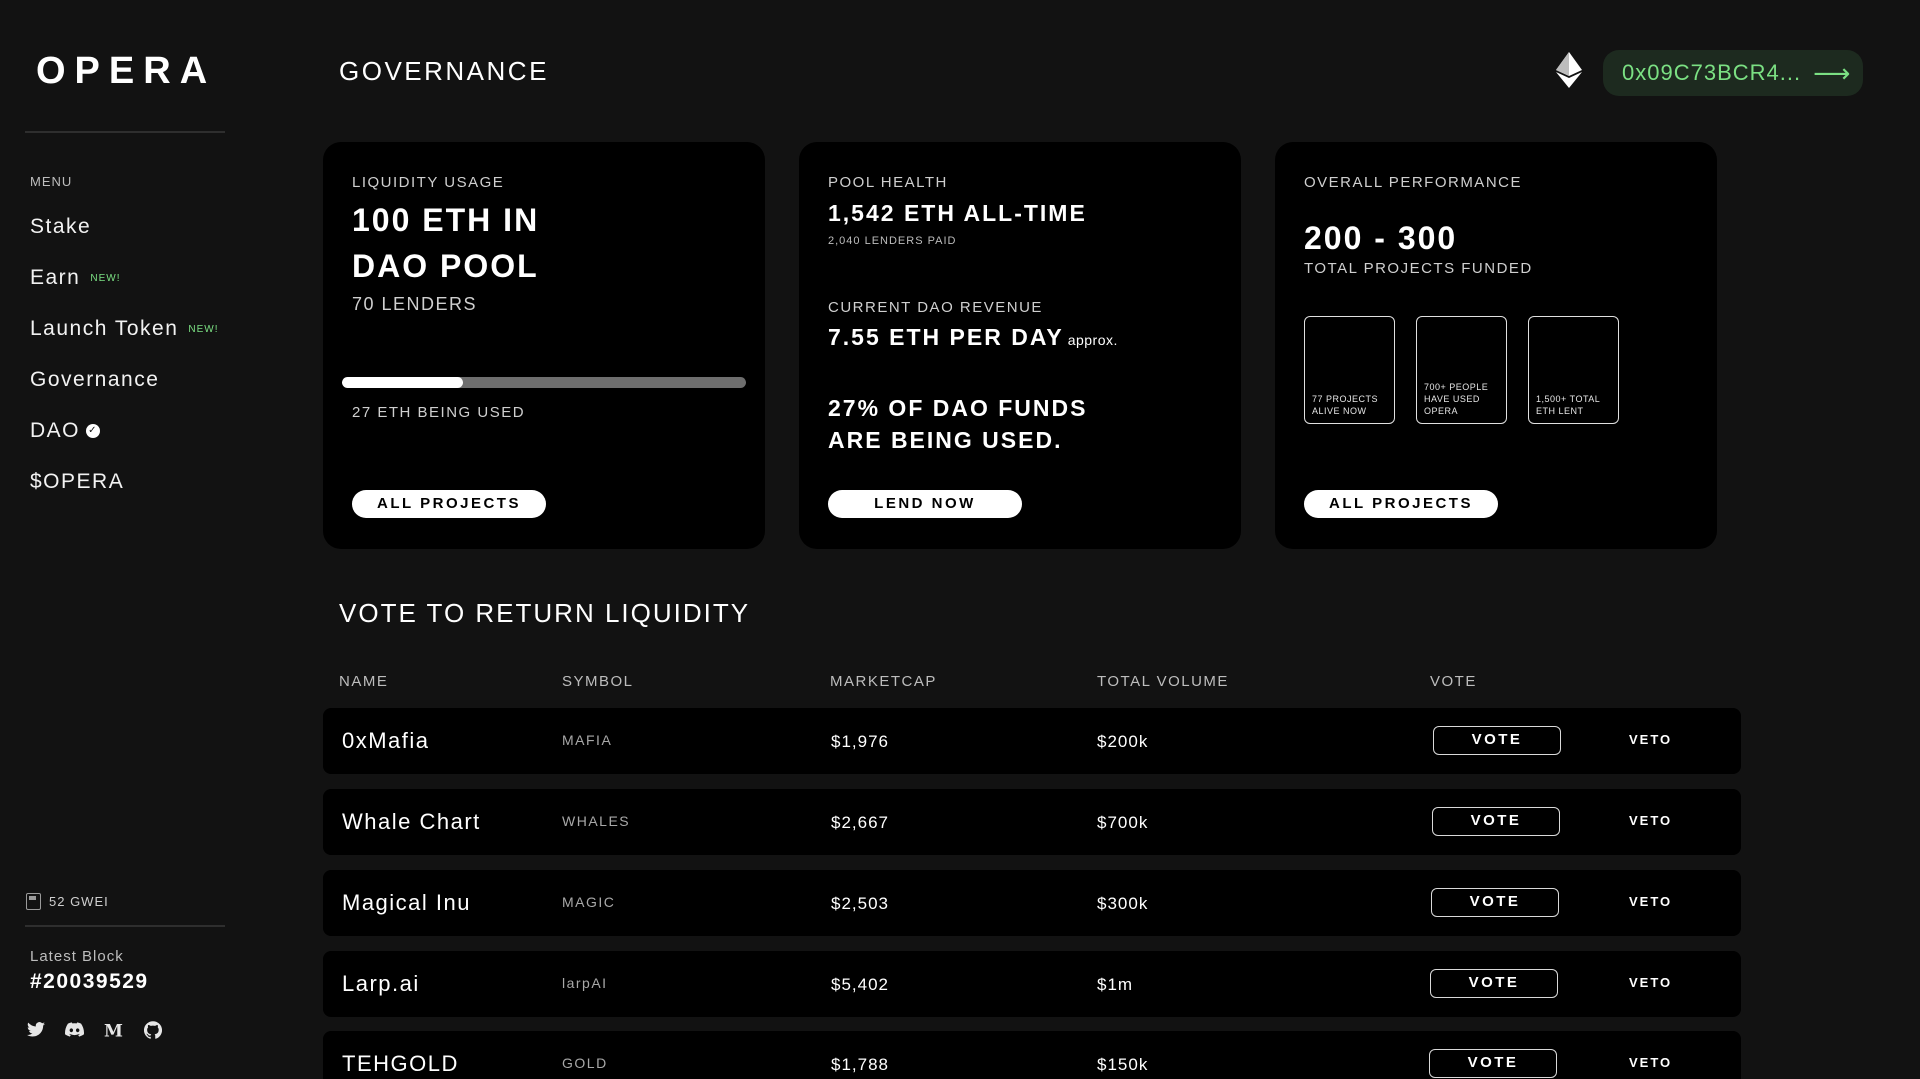 The width and height of the screenshot is (1920, 1079). I want to click on project-symbol: MAFIA, so click(587, 740).